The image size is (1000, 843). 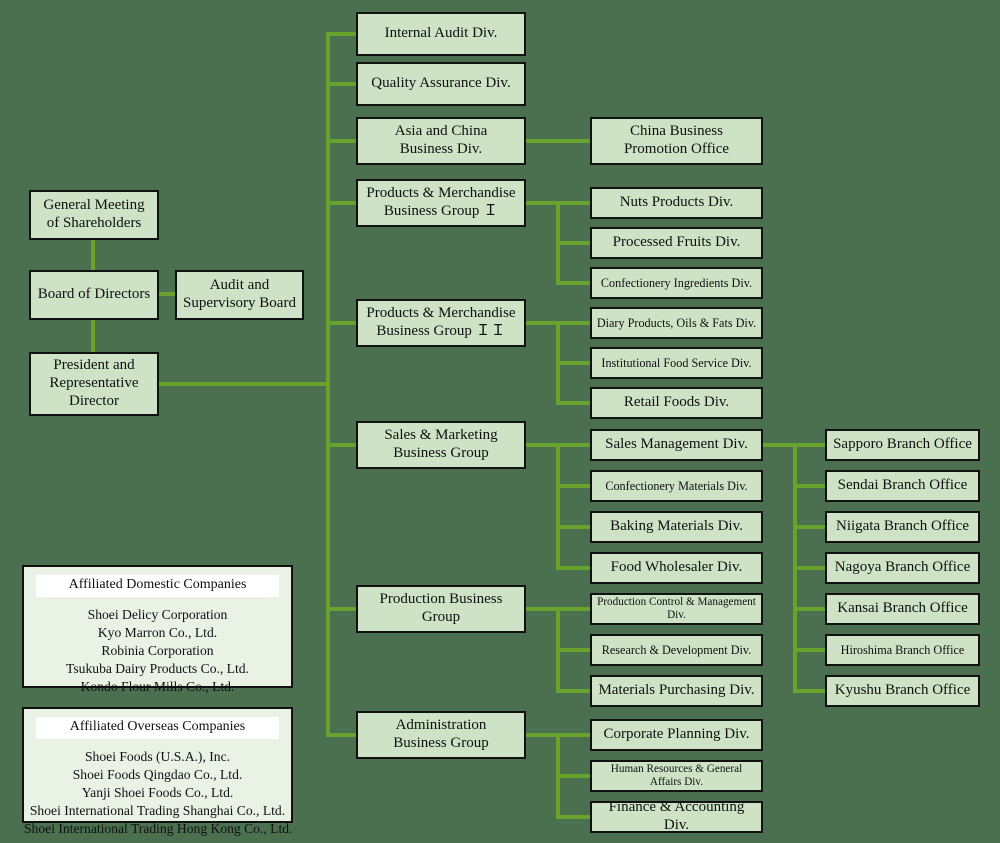 What do you see at coordinates (902, 445) in the screenshot?
I see `box-branch-sapporo: Sapporo Branch Office` at bounding box center [902, 445].